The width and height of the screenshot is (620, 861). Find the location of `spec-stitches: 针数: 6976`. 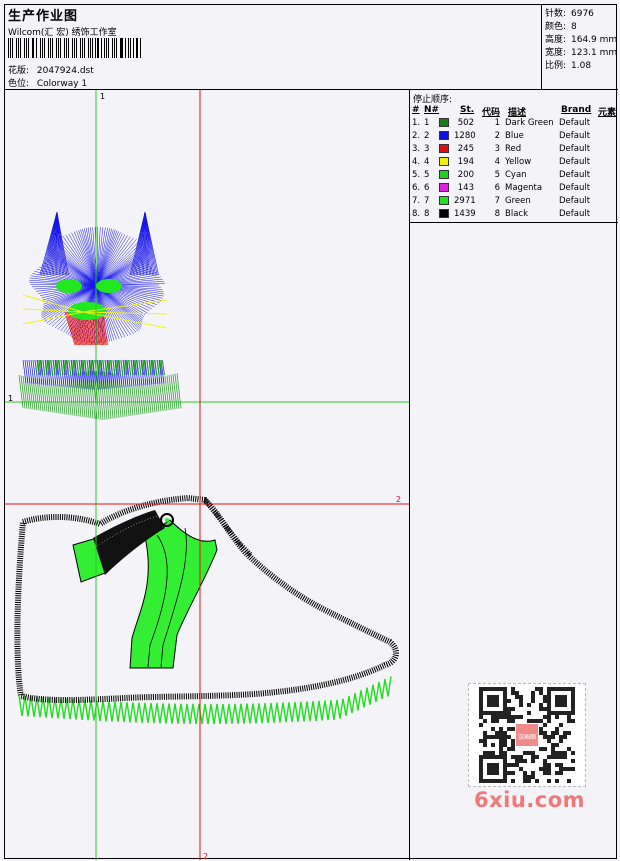

spec-stitches: 针数: 6976 is located at coordinates (569, 12).